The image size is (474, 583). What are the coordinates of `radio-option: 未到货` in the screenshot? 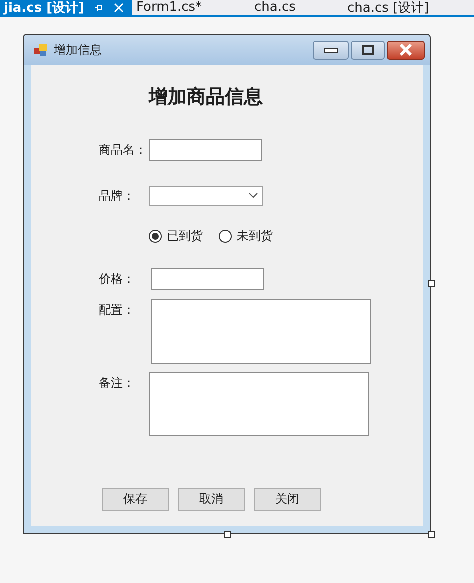 It's located at (246, 236).